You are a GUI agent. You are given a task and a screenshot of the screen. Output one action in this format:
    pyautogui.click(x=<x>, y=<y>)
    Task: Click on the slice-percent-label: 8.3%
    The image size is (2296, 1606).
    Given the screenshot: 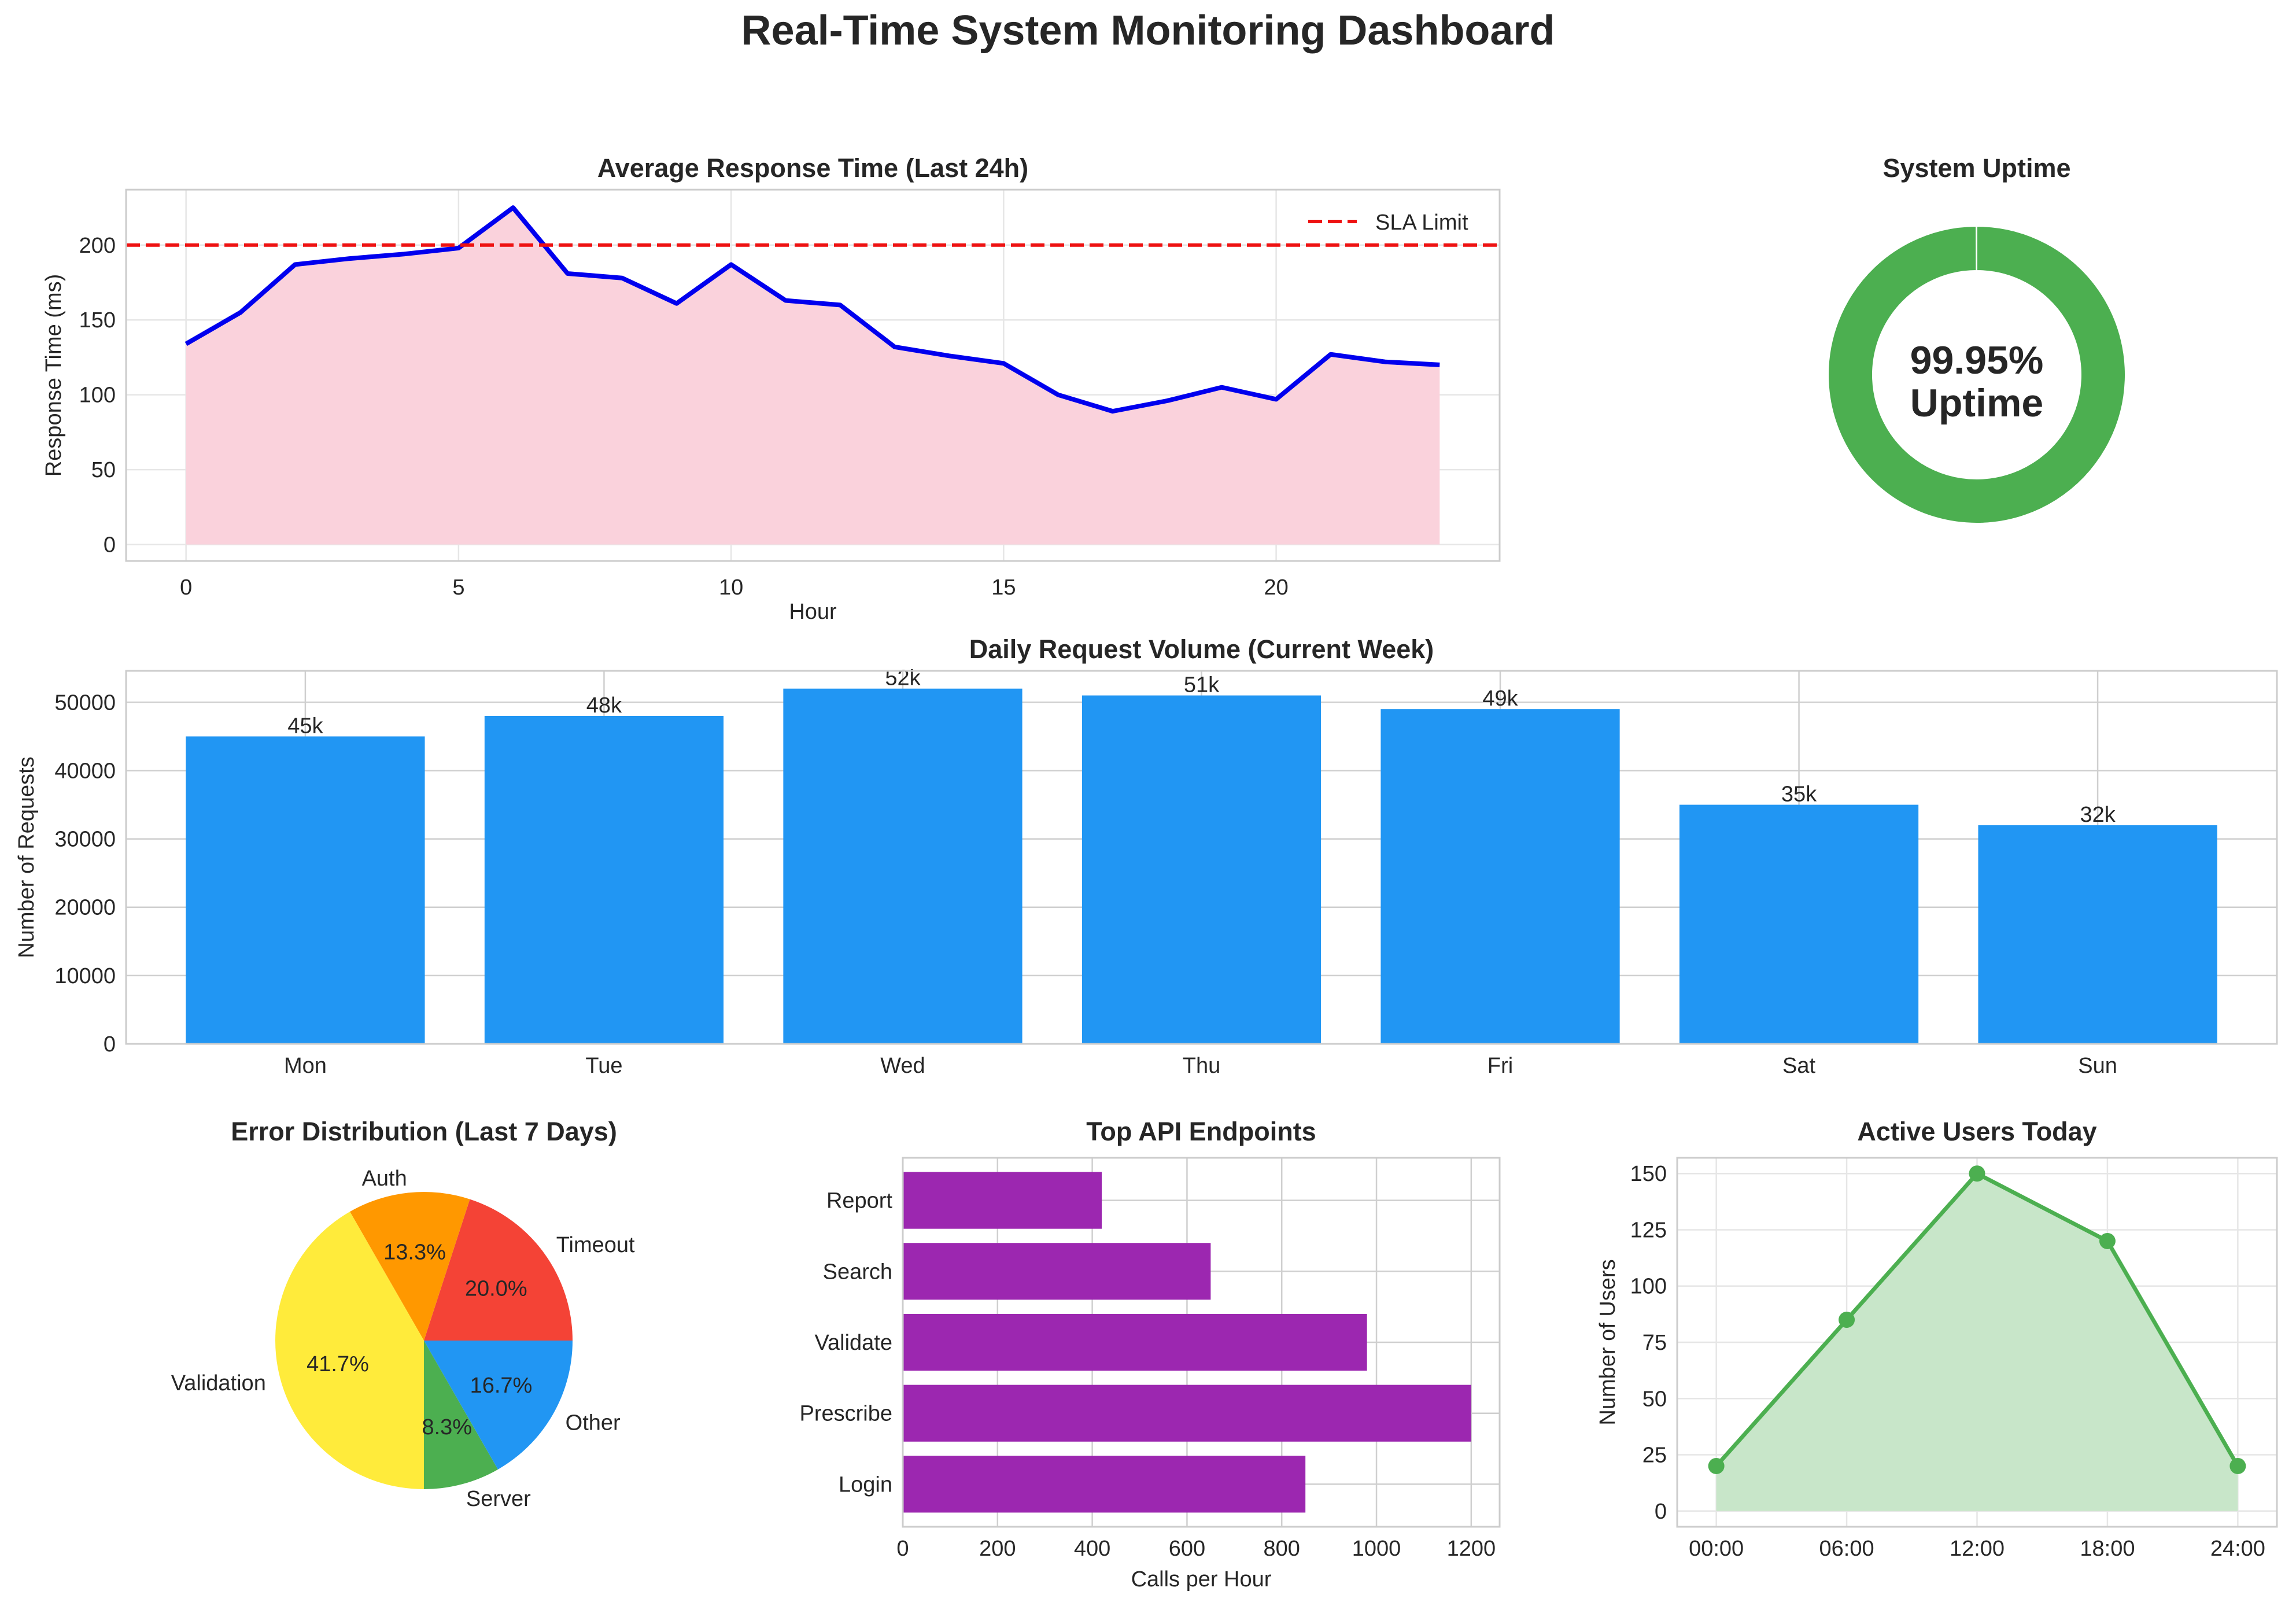 What is the action you would take?
    pyautogui.click(x=447, y=1427)
    